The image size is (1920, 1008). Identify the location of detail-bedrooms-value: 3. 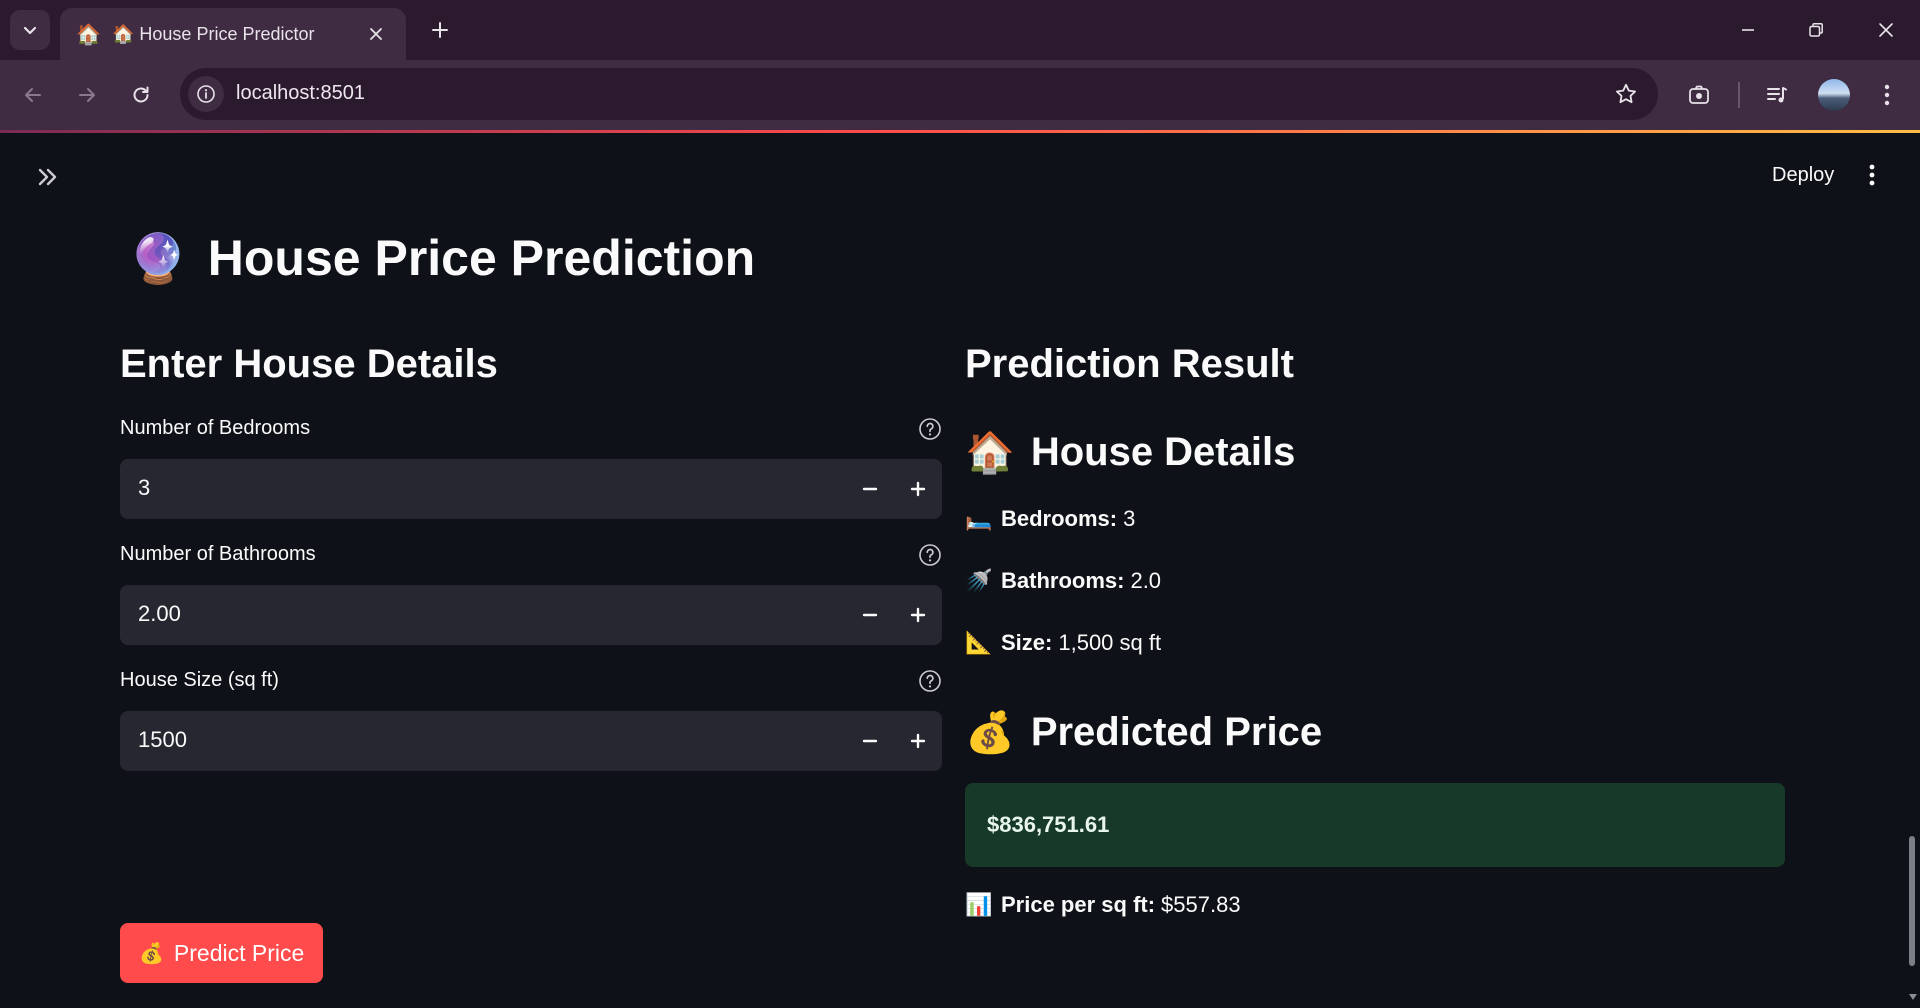
(1129, 518).